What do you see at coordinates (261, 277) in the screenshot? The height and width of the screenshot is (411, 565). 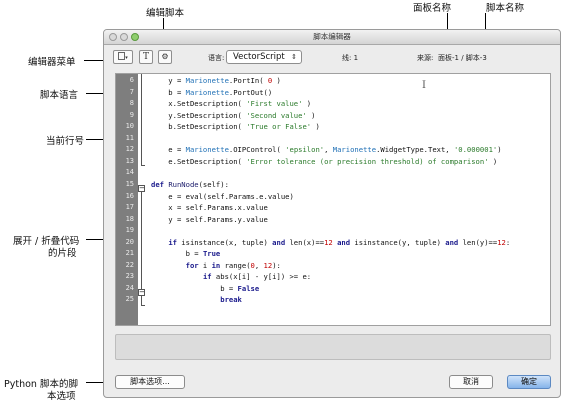 I see `code-token: abs(x[i] - y[i]) >= e:` at bounding box center [261, 277].